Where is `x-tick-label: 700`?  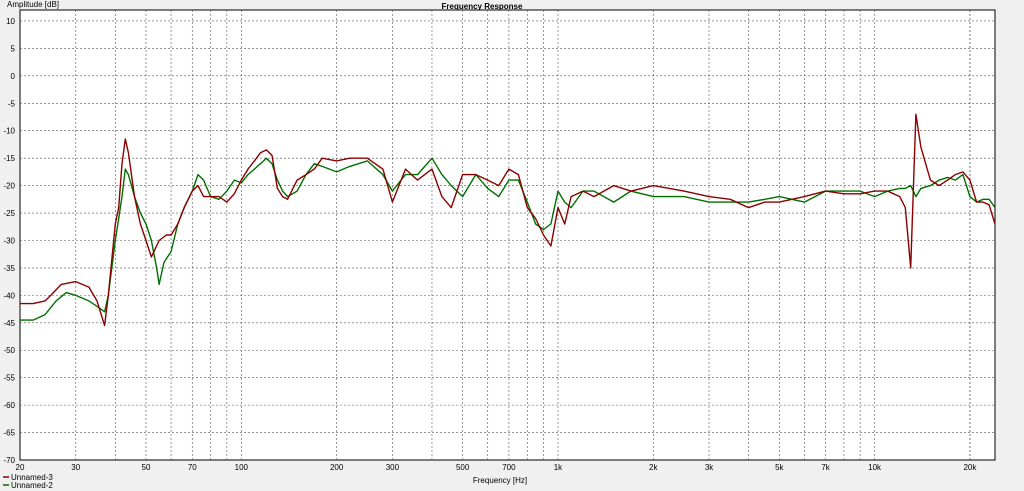 x-tick-label: 700 is located at coordinates (509, 467).